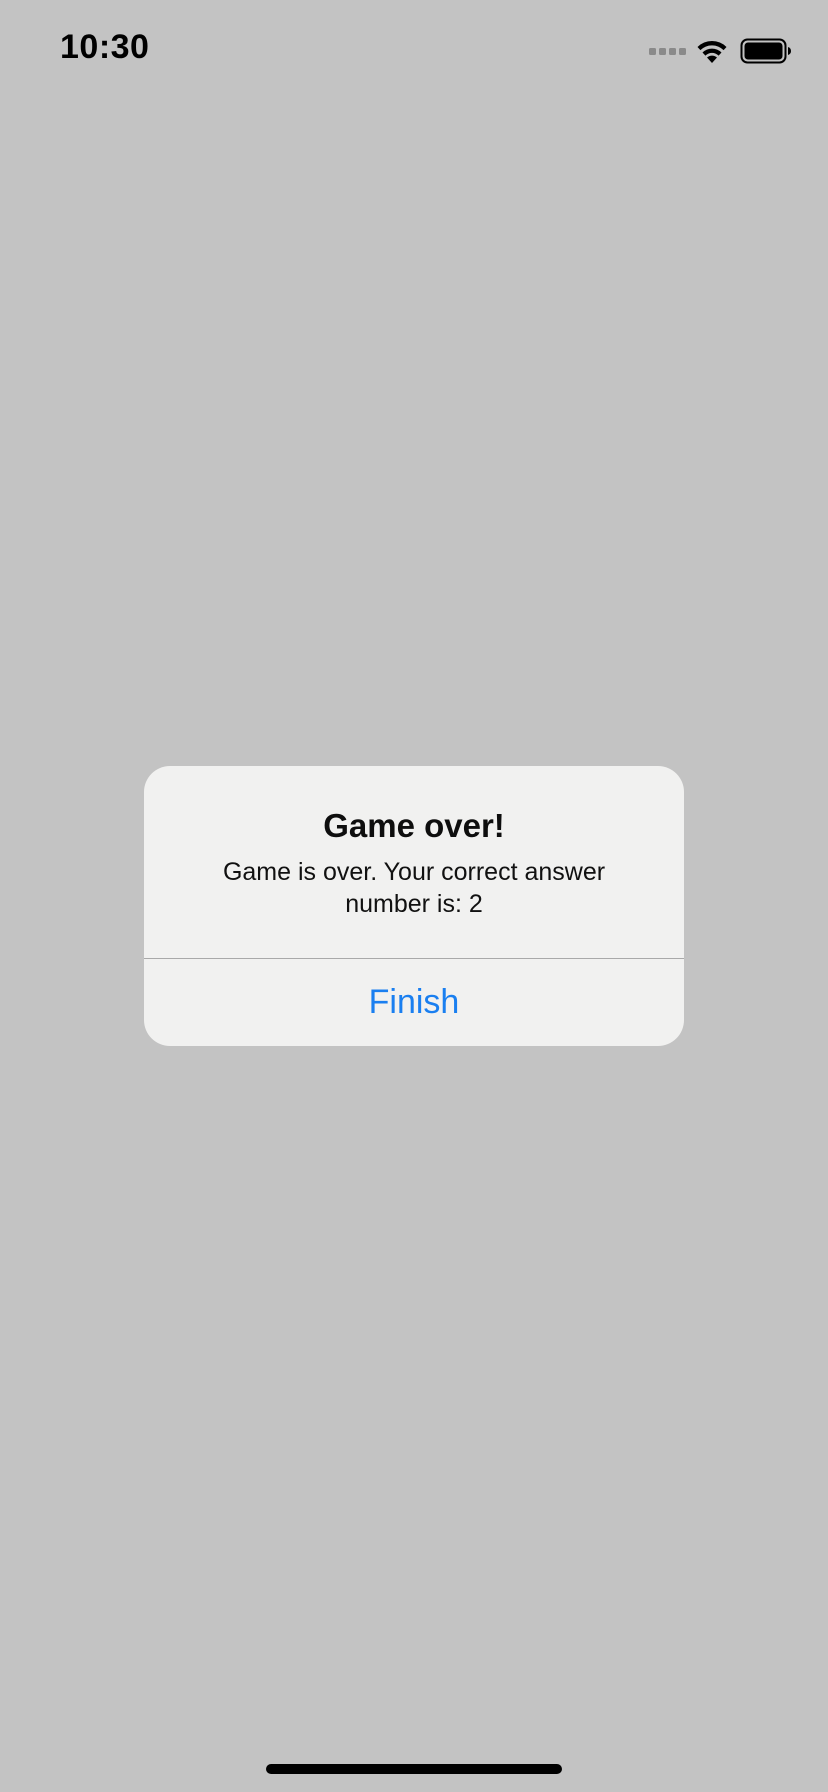  What do you see at coordinates (414, 1002) in the screenshot?
I see `finish-button: Finish` at bounding box center [414, 1002].